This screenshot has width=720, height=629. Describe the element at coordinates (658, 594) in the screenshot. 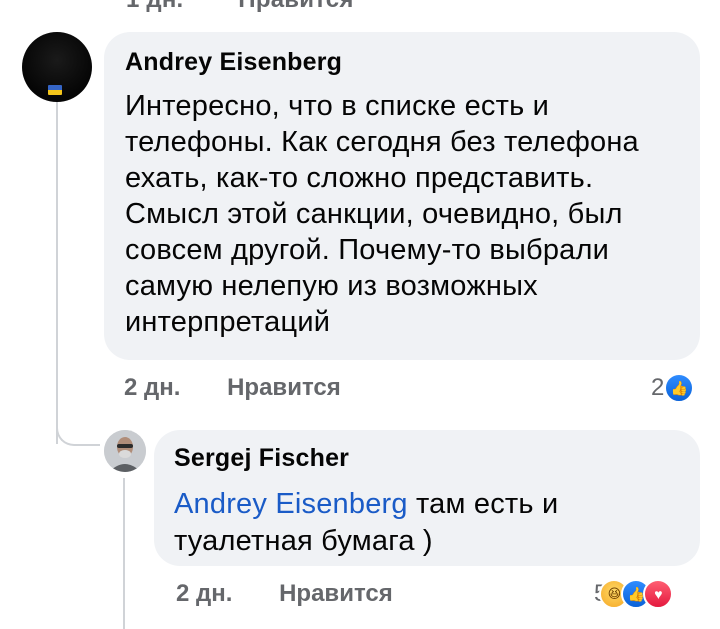

I see `love-icon: ♥` at that location.